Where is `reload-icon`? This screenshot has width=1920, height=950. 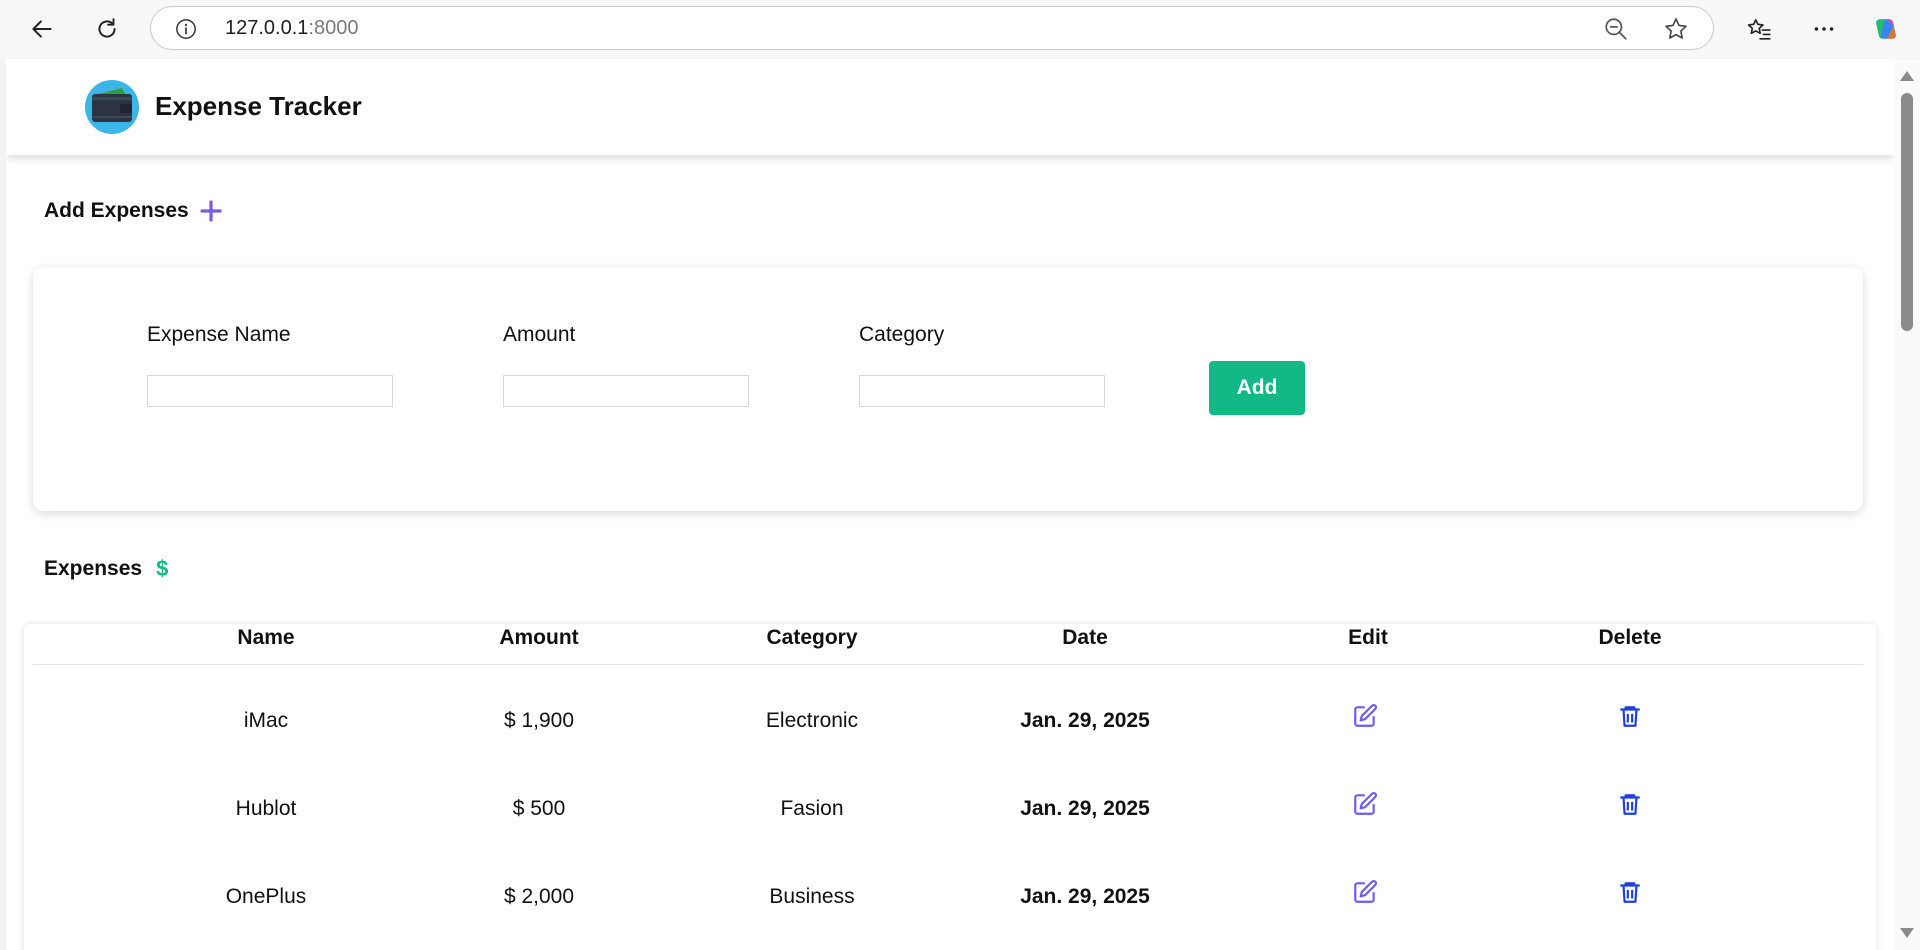
reload-icon is located at coordinates (107, 28).